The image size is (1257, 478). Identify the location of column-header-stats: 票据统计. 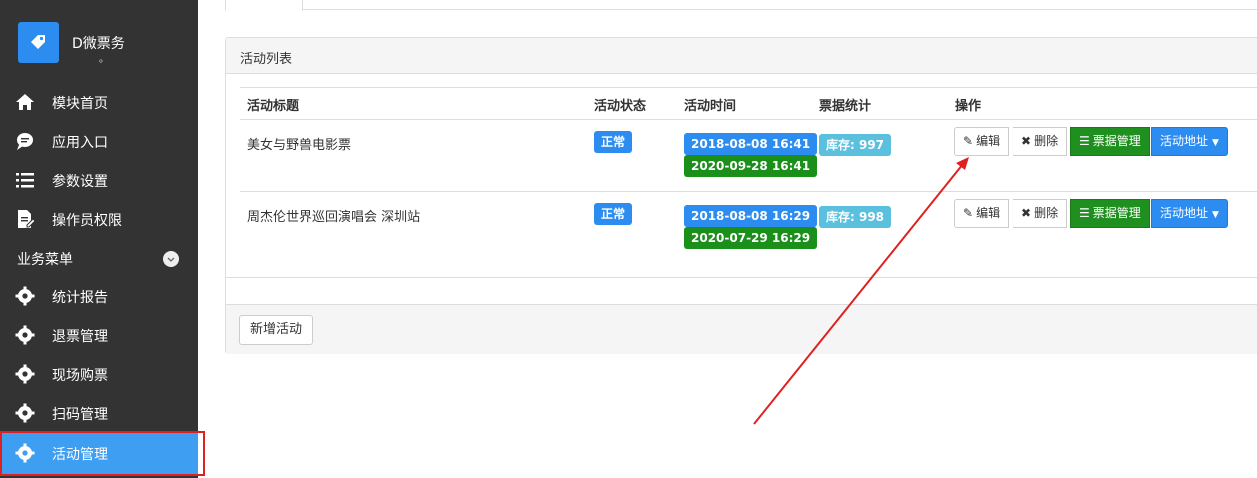
(845, 106).